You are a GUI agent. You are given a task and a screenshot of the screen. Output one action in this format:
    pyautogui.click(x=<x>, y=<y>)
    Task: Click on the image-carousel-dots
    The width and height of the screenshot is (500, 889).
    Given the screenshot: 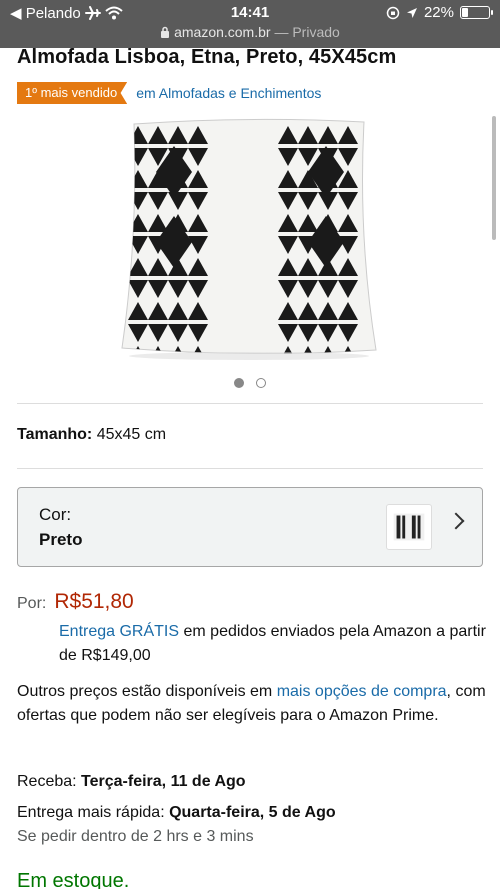 What is the action you would take?
    pyautogui.click(x=250, y=383)
    